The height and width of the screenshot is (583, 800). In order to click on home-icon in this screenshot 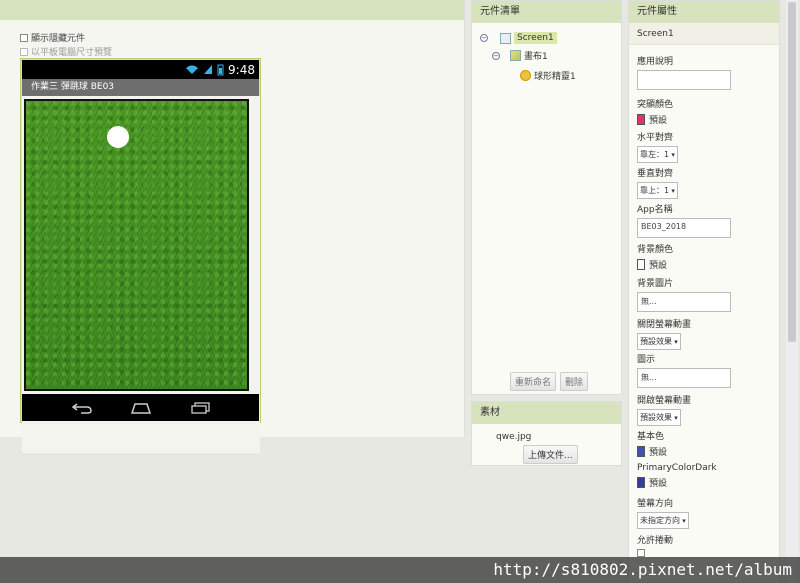, I will do `click(140, 408)`.